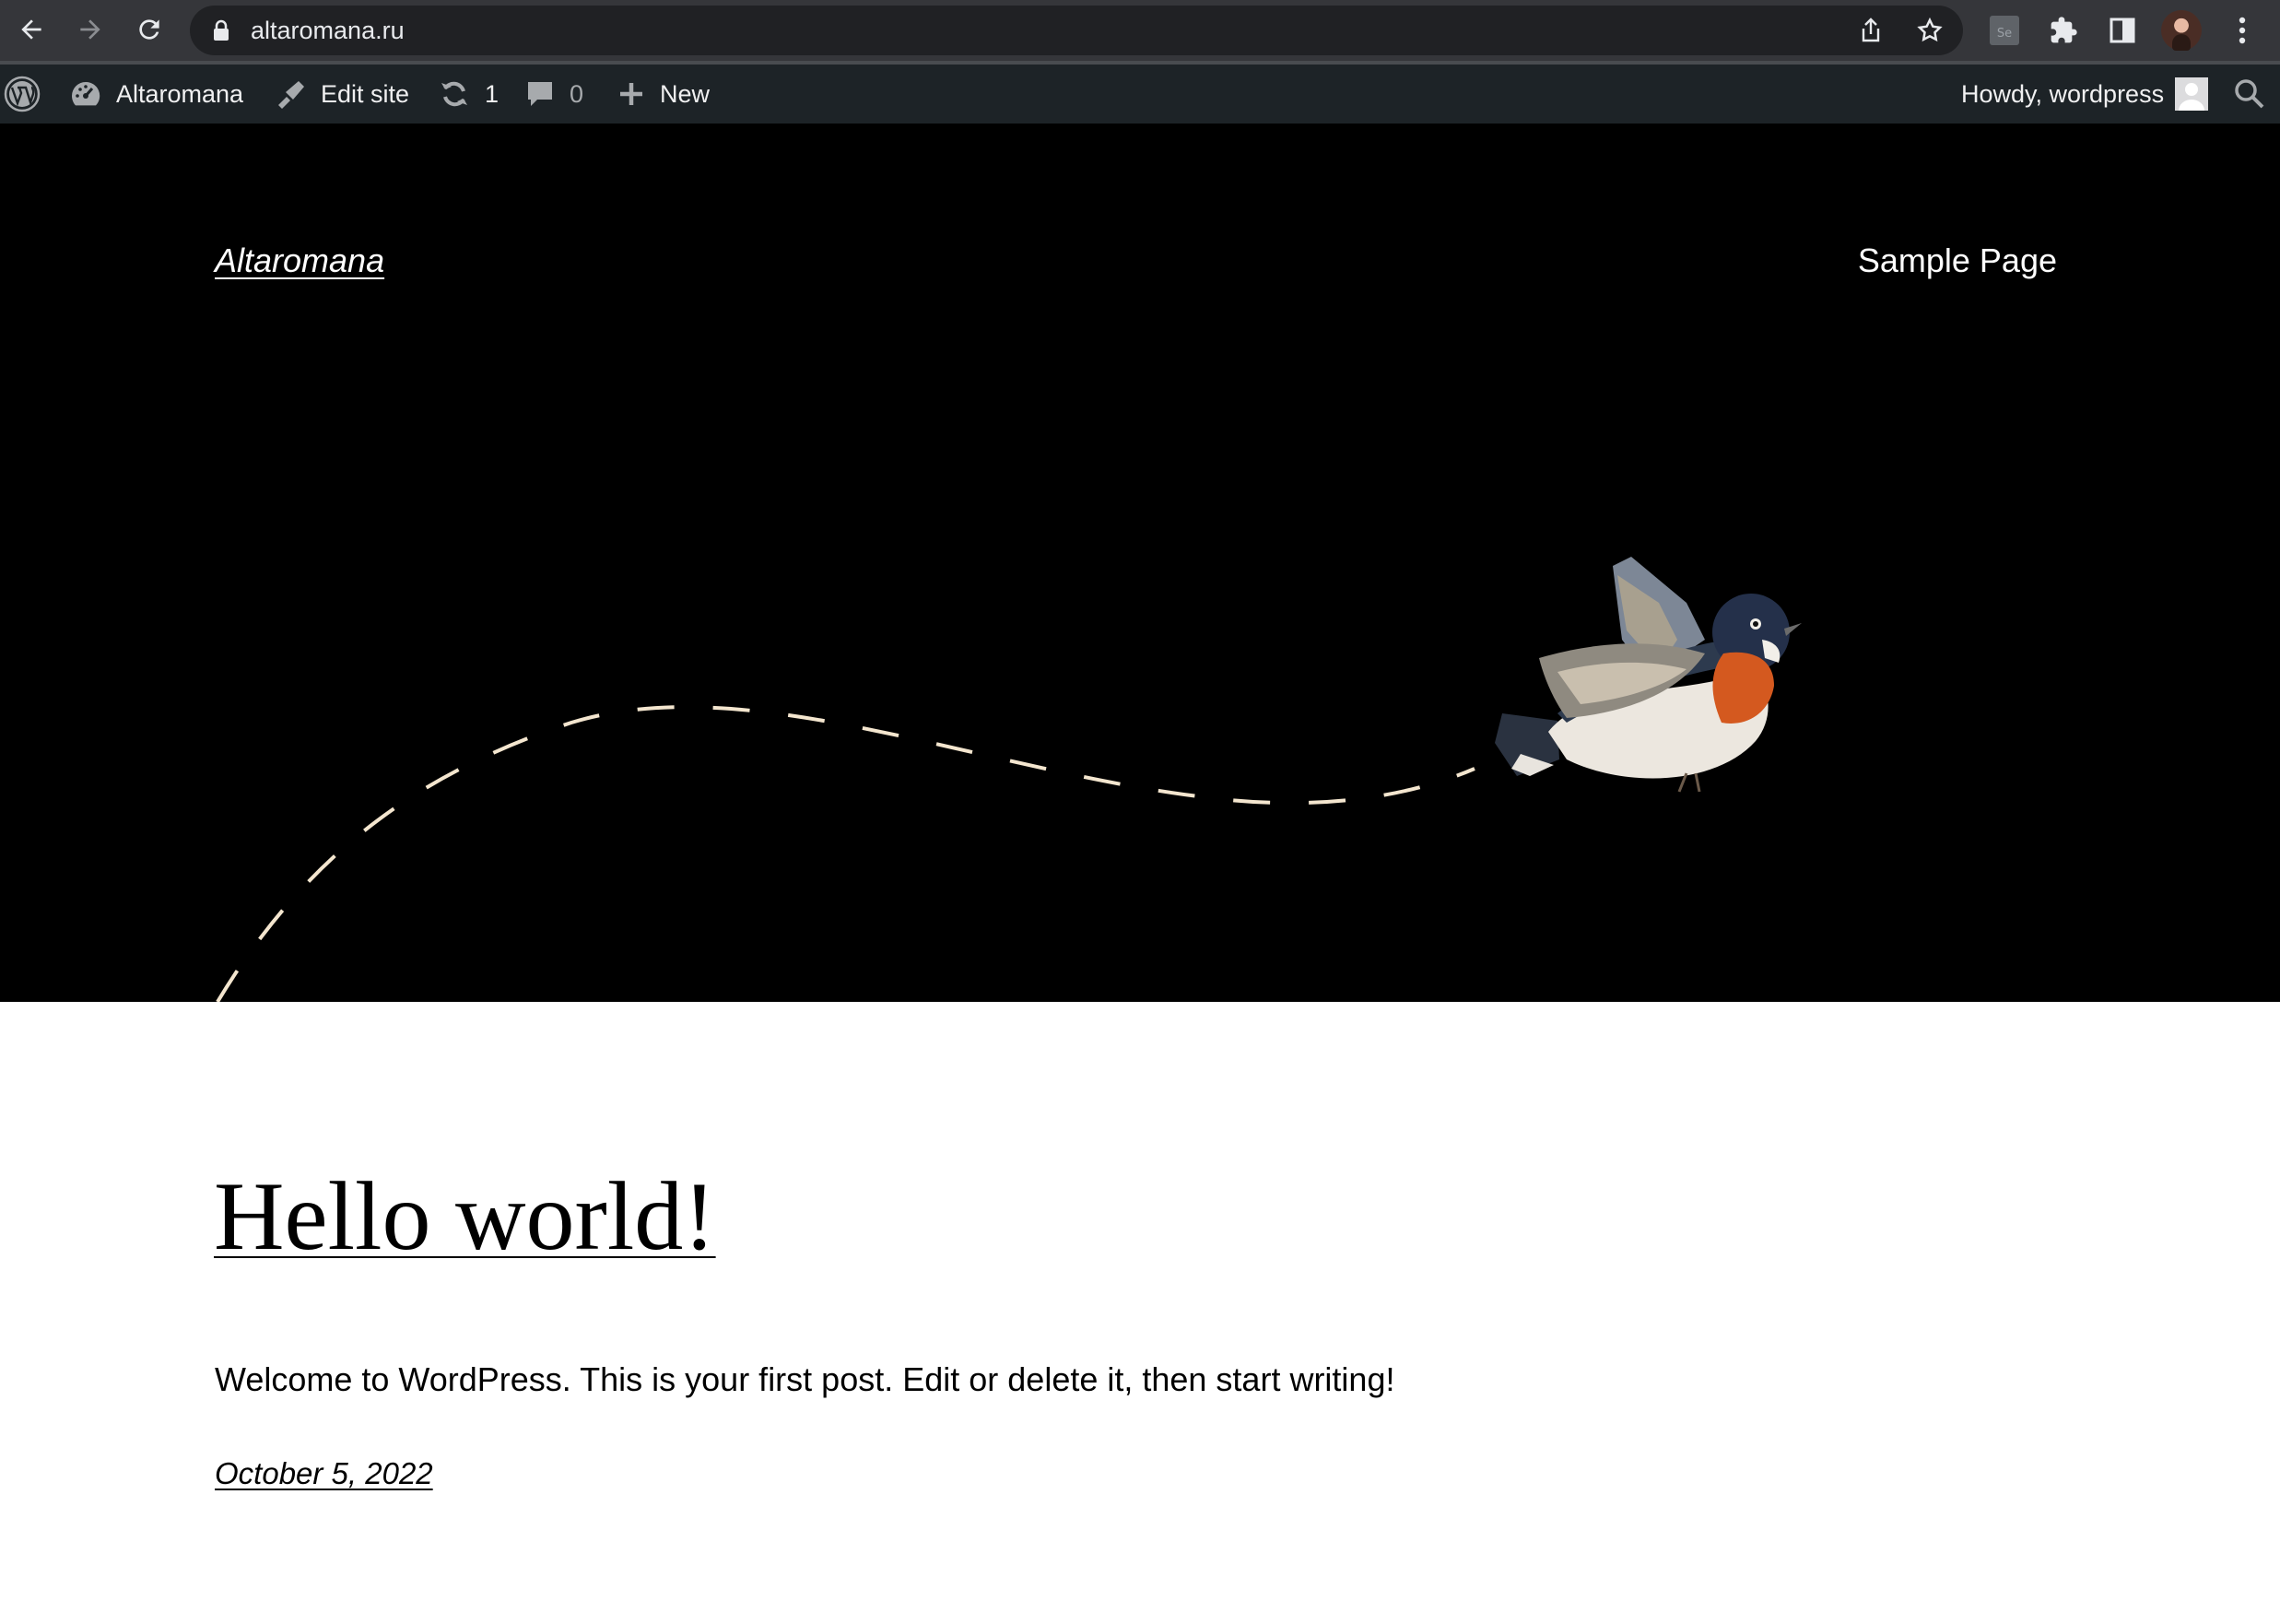  Describe the element at coordinates (631, 94) in the screenshot. I see `plus-icon` at that location.